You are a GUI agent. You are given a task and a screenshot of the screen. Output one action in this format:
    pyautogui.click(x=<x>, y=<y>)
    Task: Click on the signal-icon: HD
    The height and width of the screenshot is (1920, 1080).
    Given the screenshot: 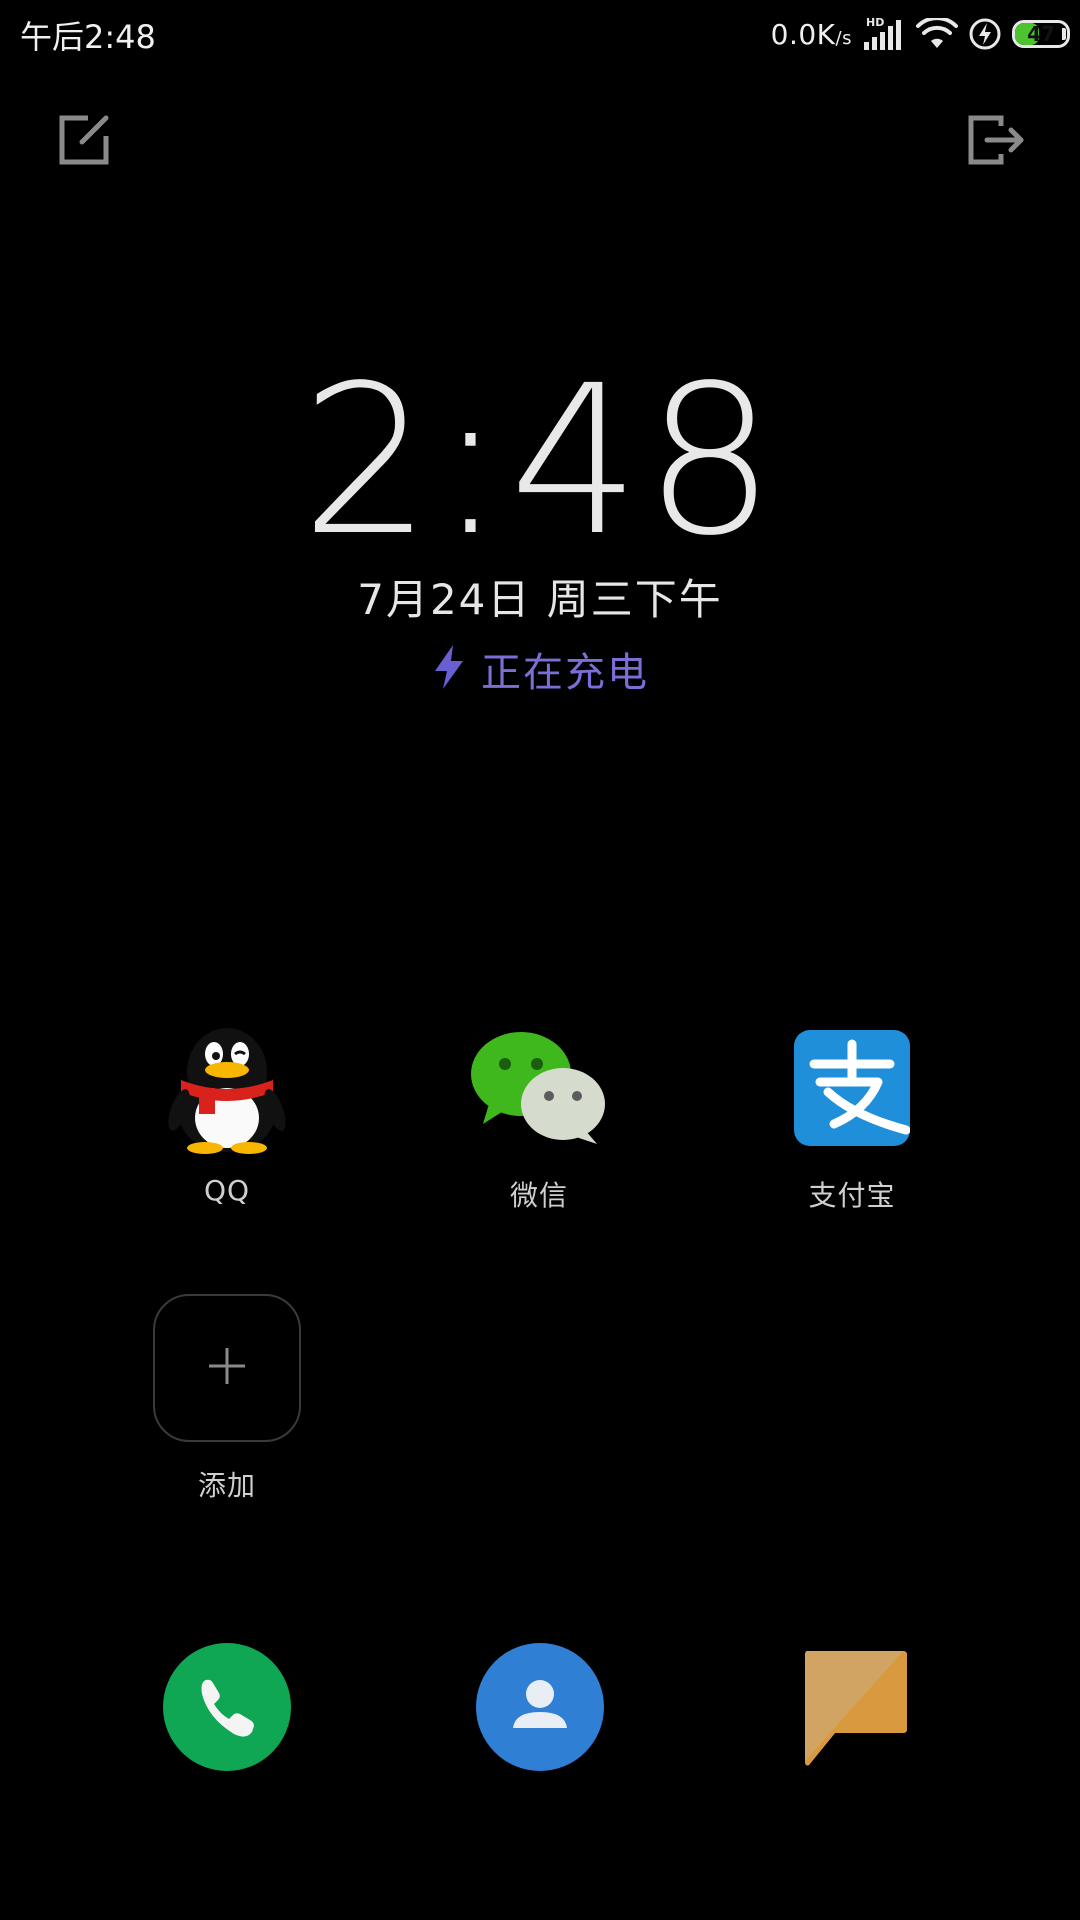 What is the action you would take?
    pyautogui.click(x=884, y=34)
    